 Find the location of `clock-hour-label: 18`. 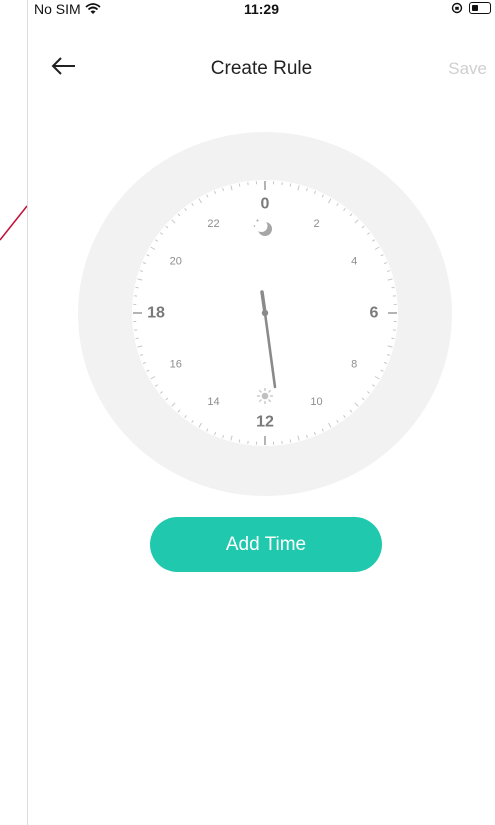

clock-hour-label: 18 is located at coordinates (156, 313).